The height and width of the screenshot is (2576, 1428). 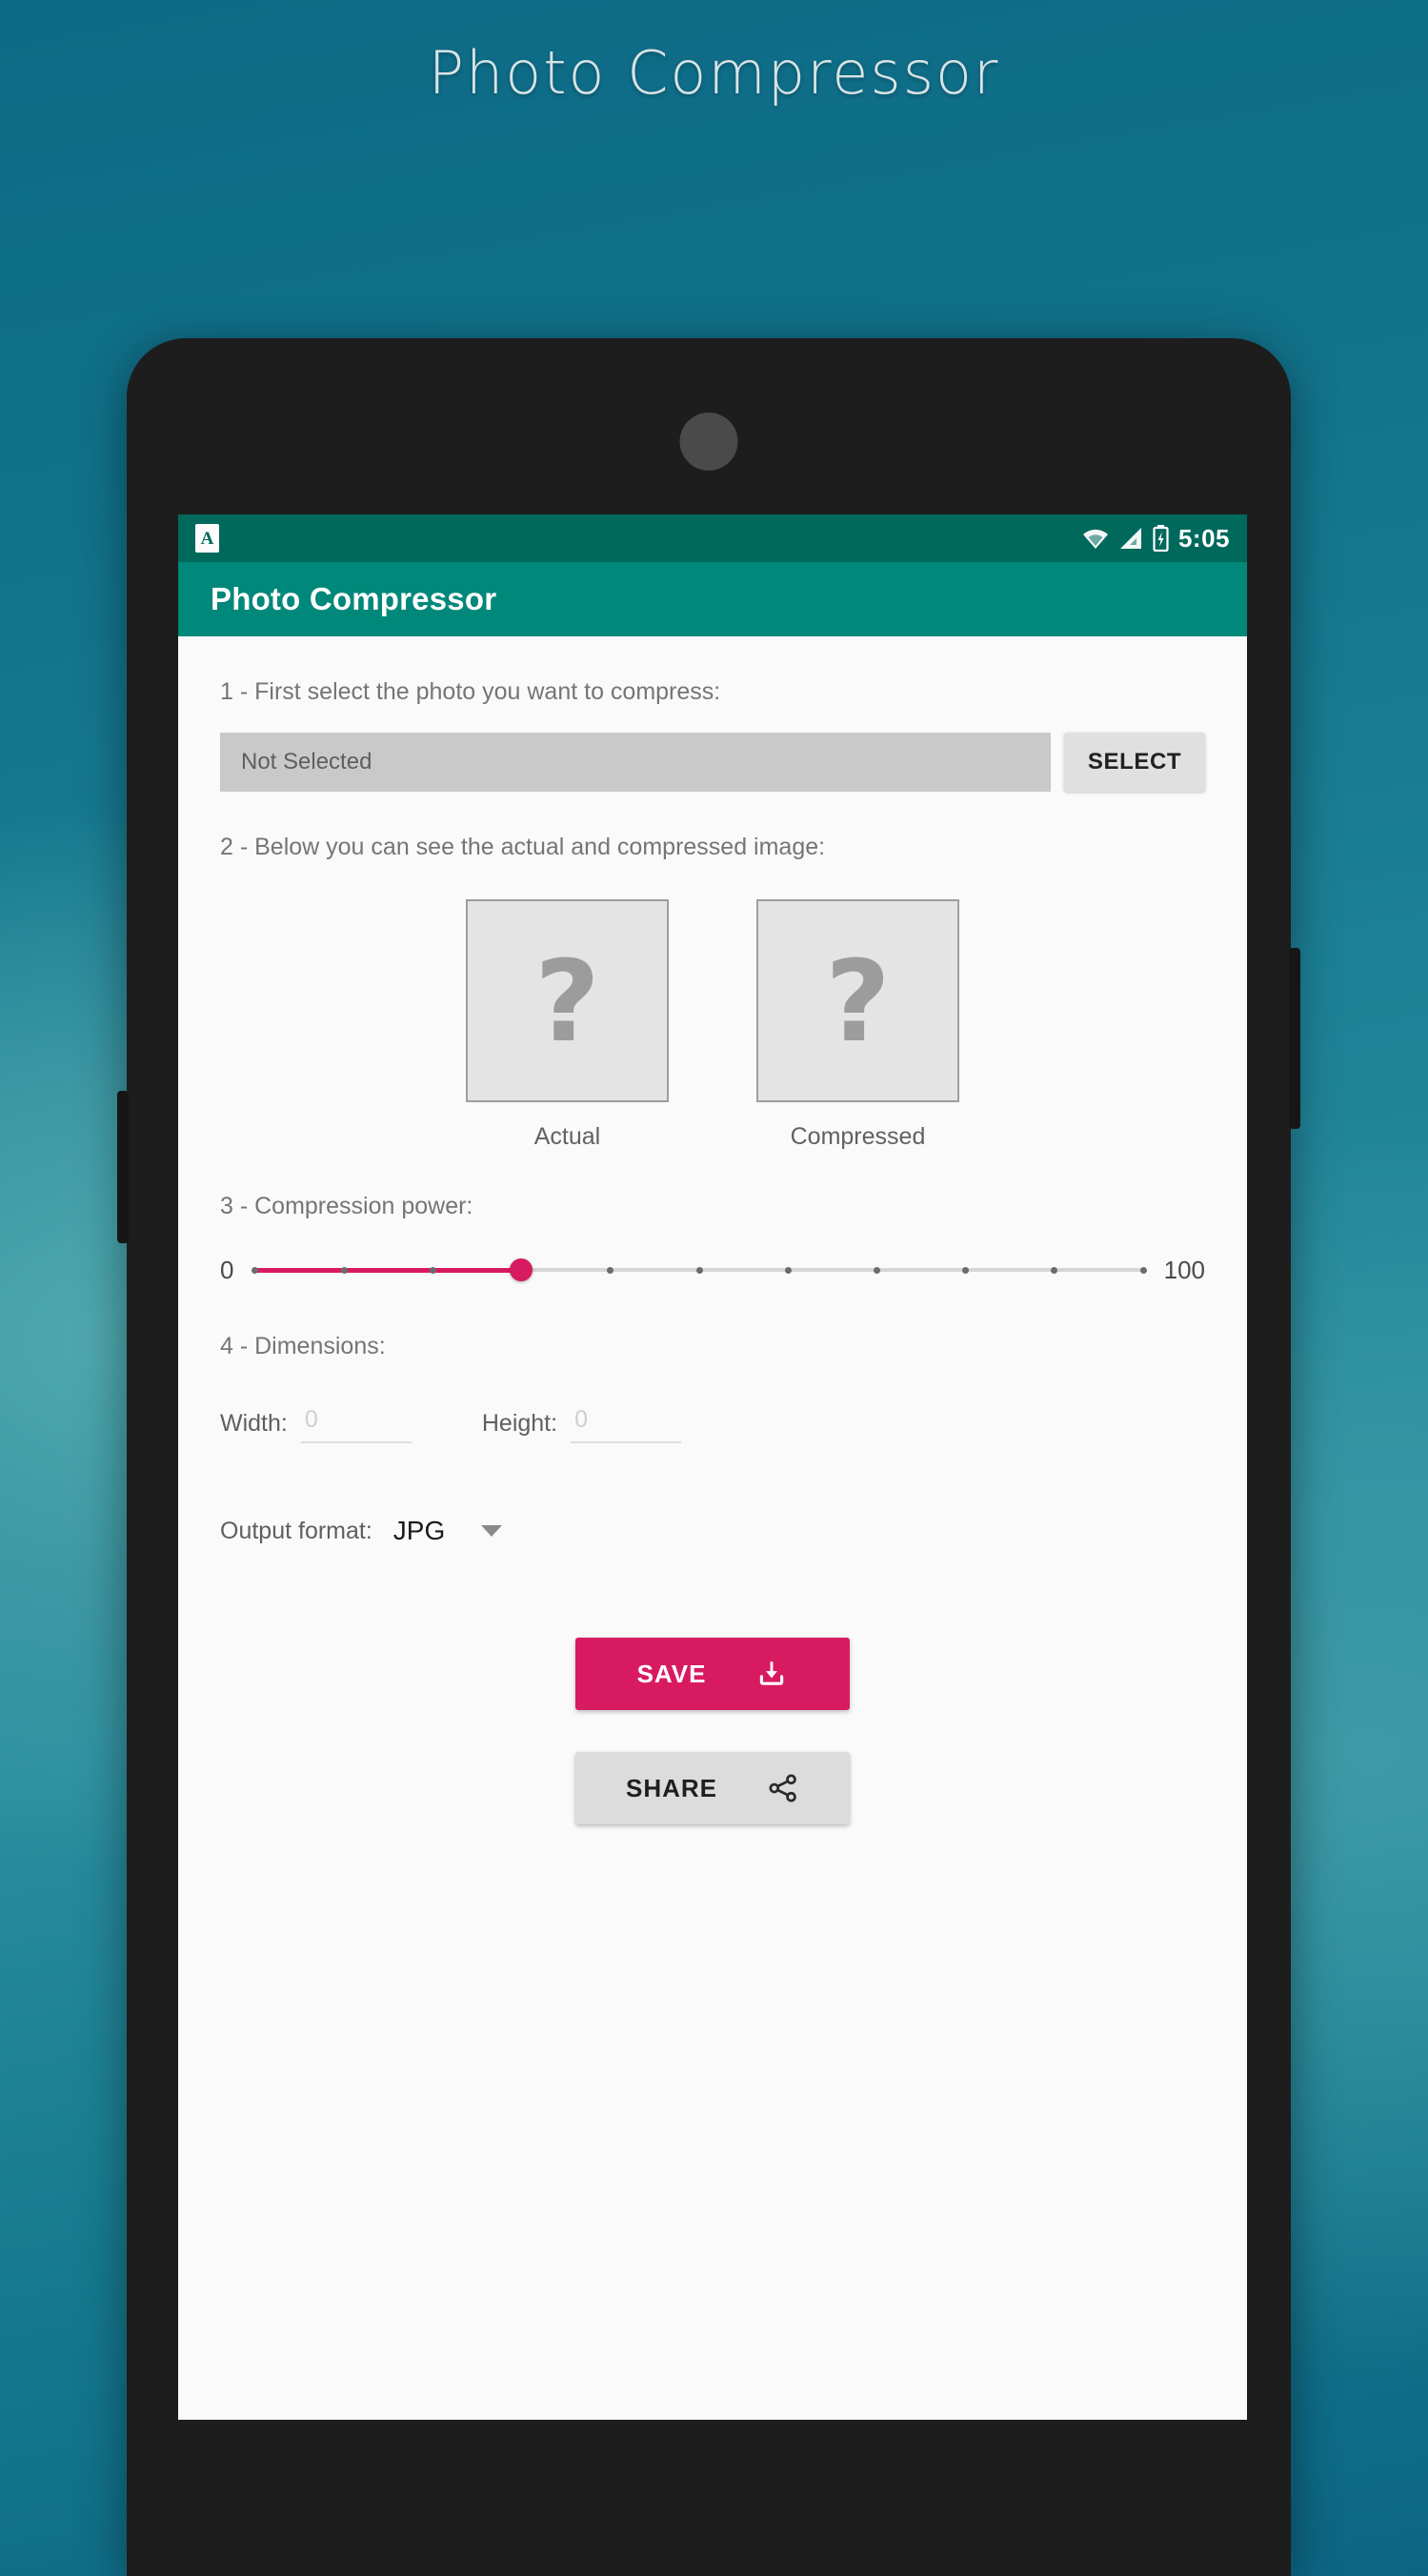 I want to click on actual-preview-caption: Actual, so click(x=567, y=1136).